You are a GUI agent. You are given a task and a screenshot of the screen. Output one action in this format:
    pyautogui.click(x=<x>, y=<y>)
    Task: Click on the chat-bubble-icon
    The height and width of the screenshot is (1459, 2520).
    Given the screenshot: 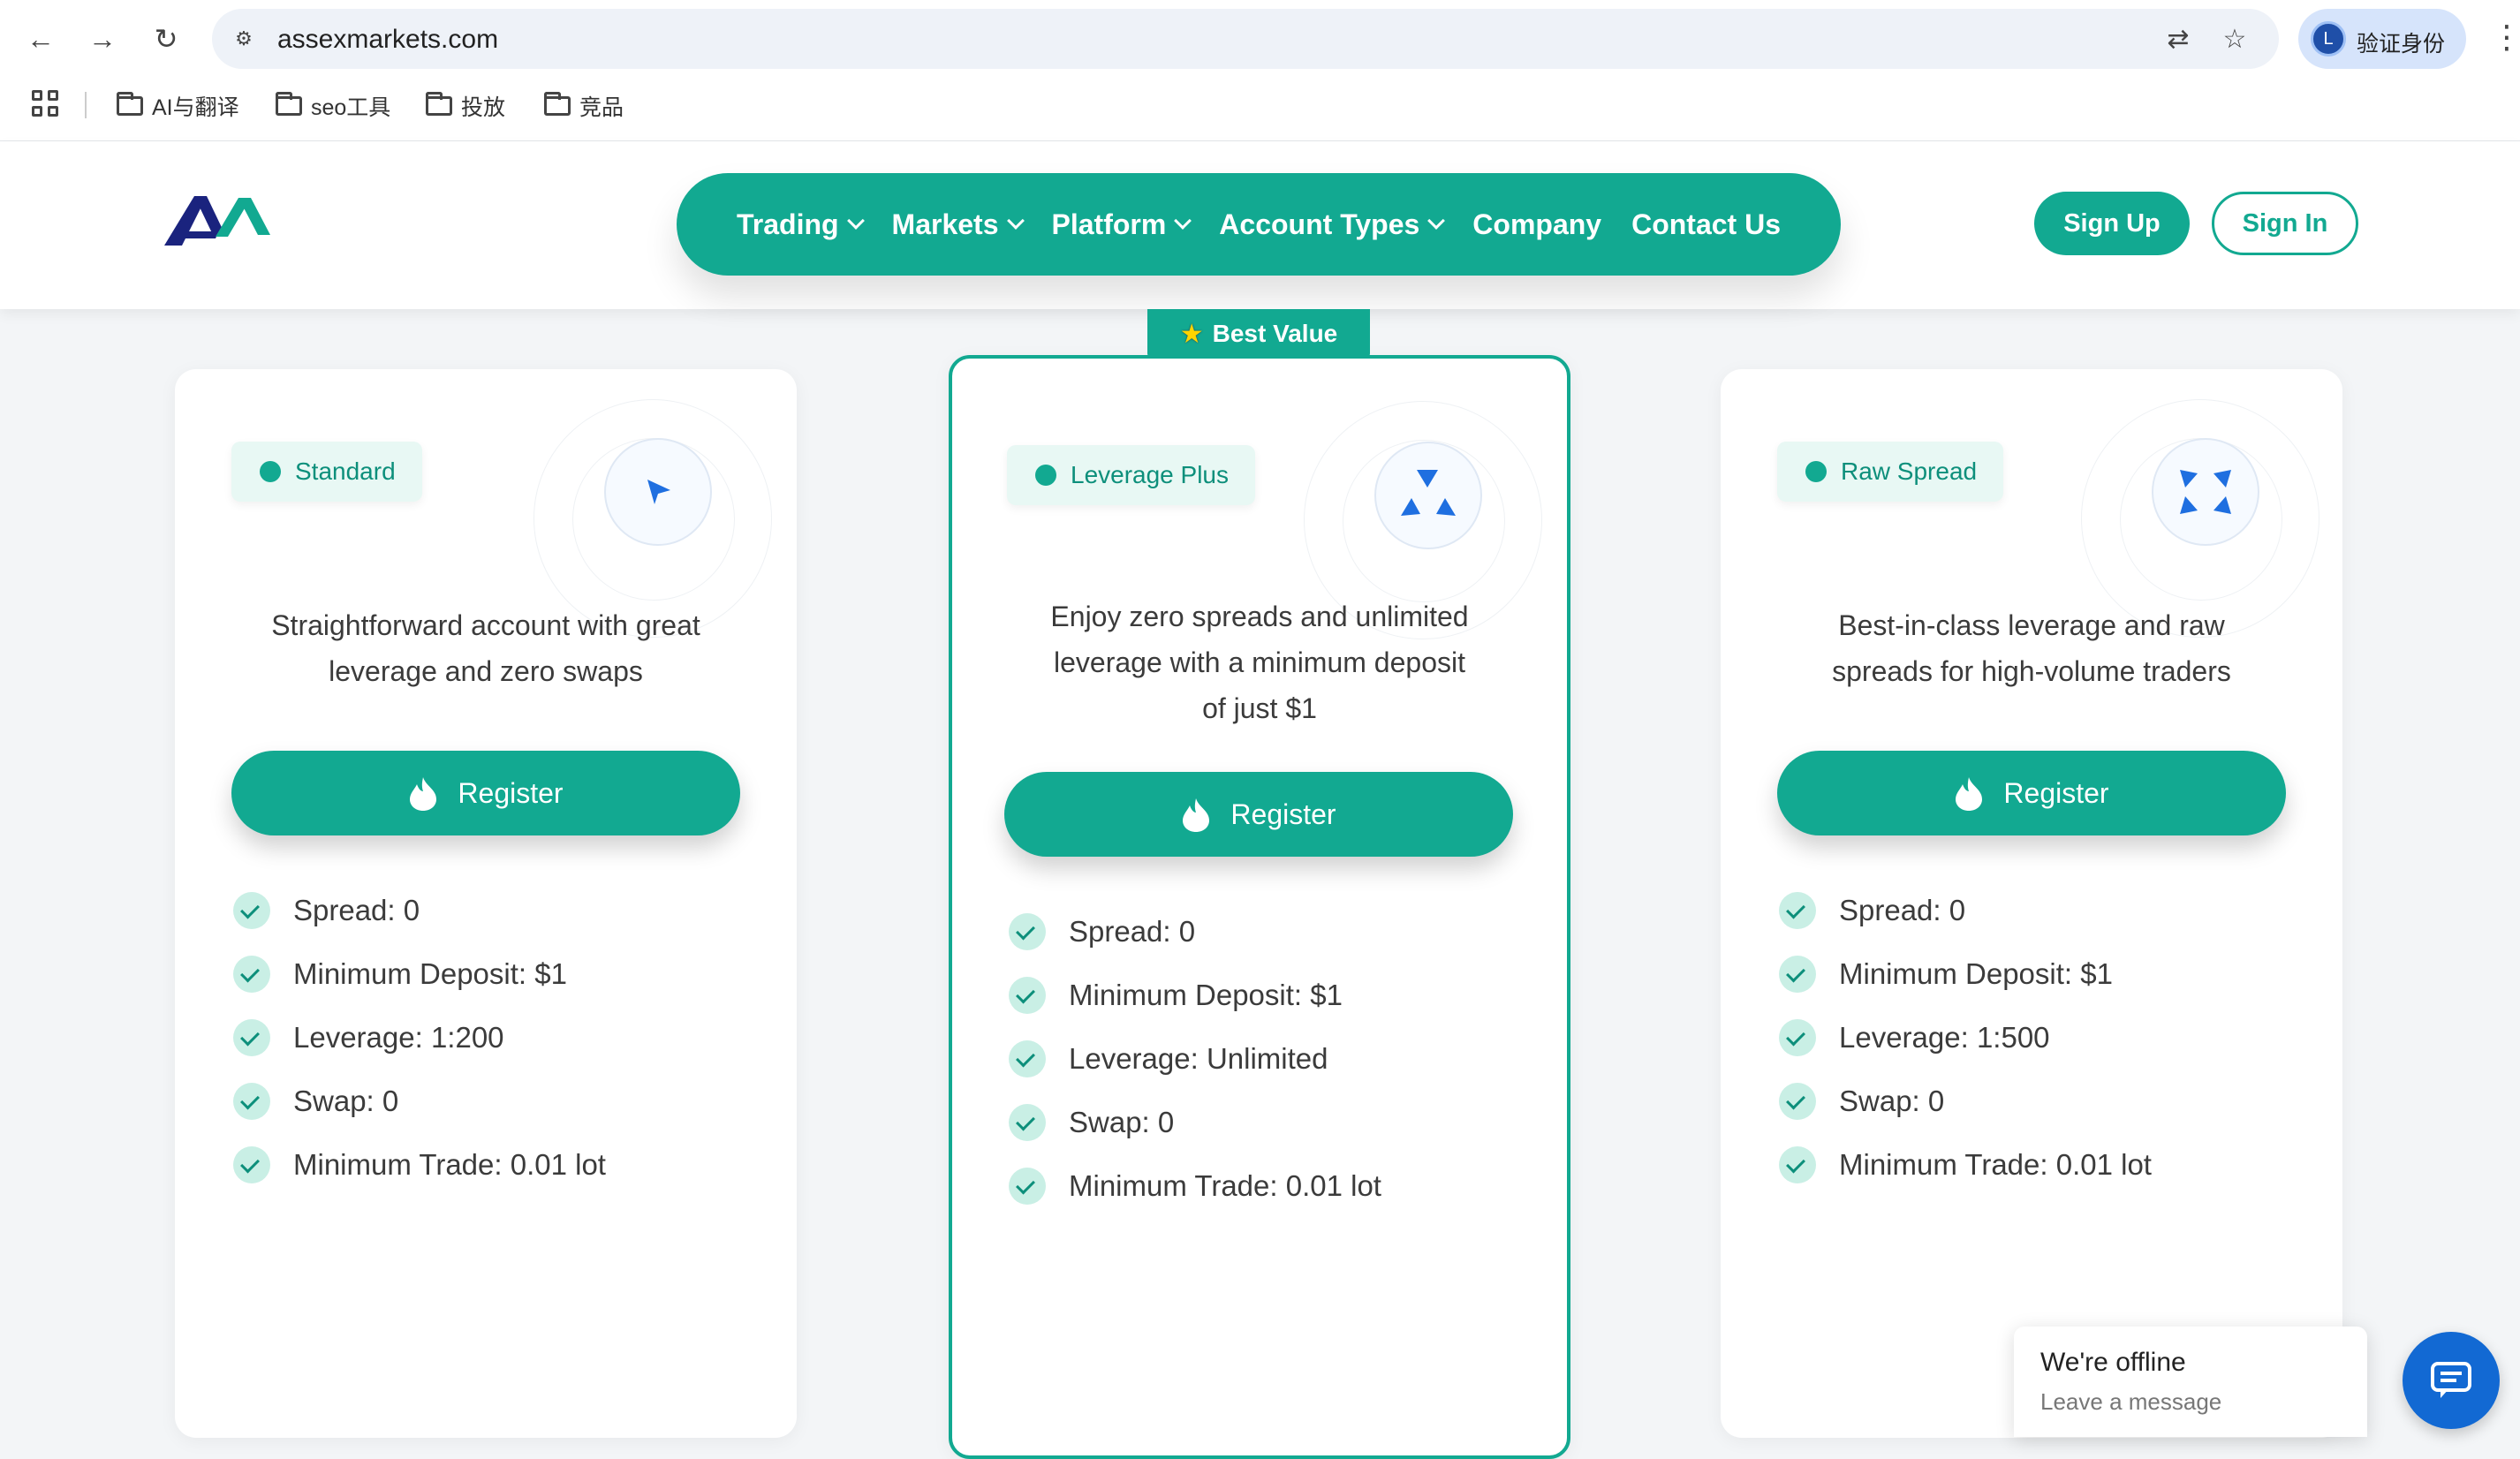 What is the action you would take?
    pyautogui.click(x=2451, y=1380)
    